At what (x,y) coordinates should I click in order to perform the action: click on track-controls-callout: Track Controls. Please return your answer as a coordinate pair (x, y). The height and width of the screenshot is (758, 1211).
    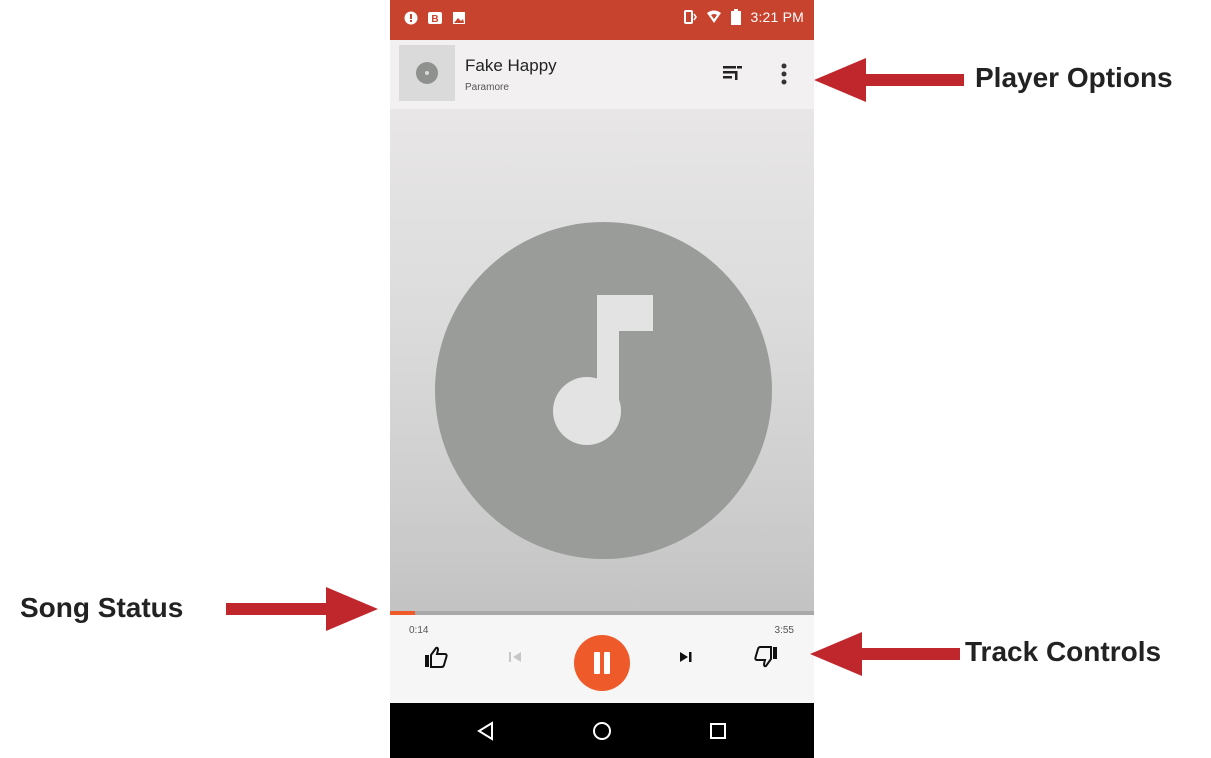
    Looking at the image, I should click on (1063, 651).